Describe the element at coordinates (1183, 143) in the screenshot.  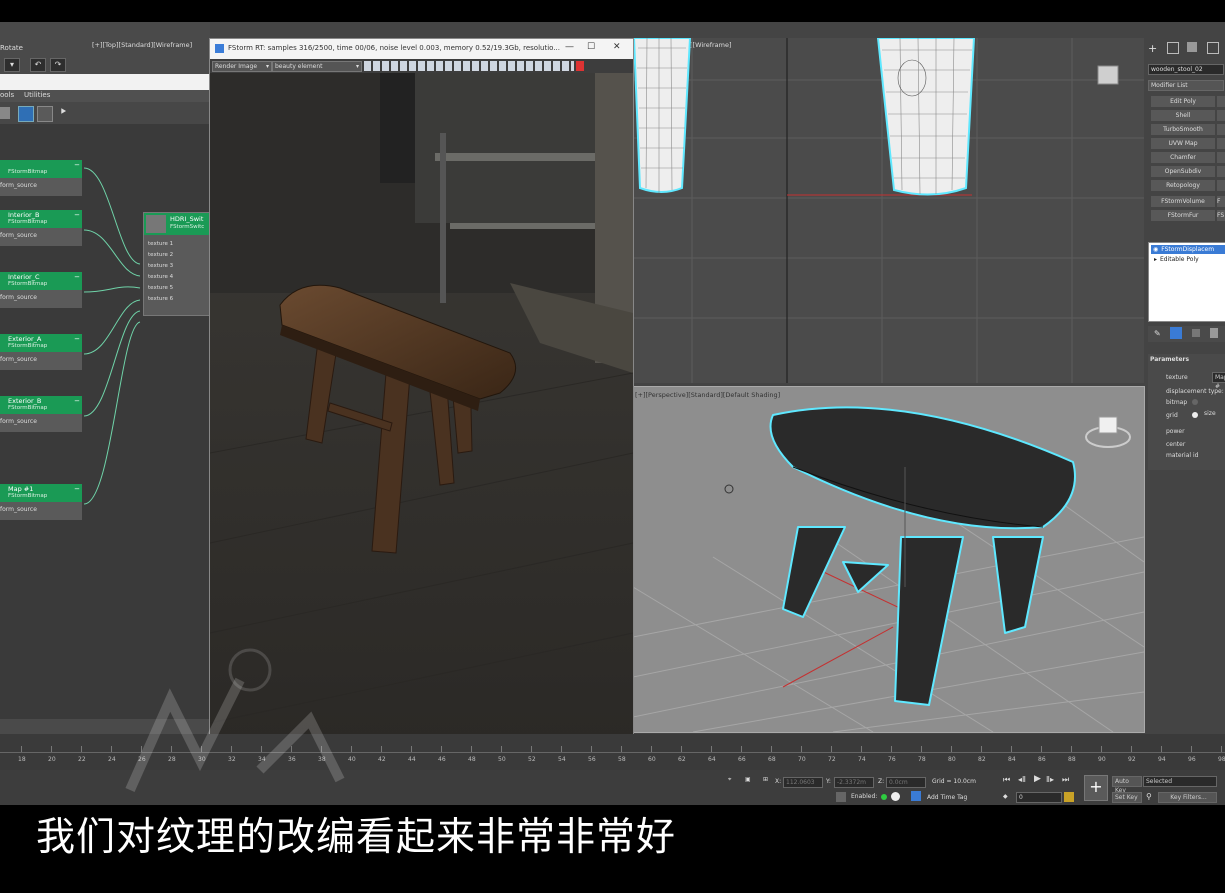
I see `modifier-uvw-map-button: UVW Map` at that location.